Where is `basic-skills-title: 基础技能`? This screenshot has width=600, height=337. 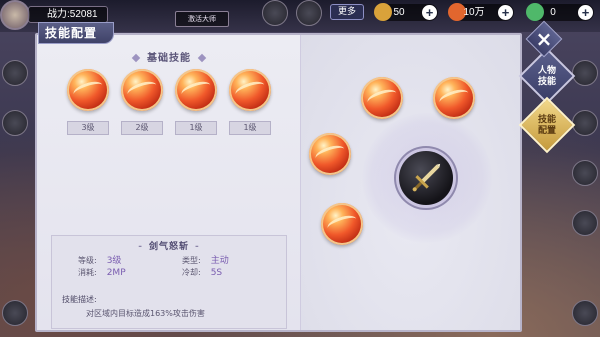 basic-skills-title: 基础技能 is located at coordinates (169, 56).